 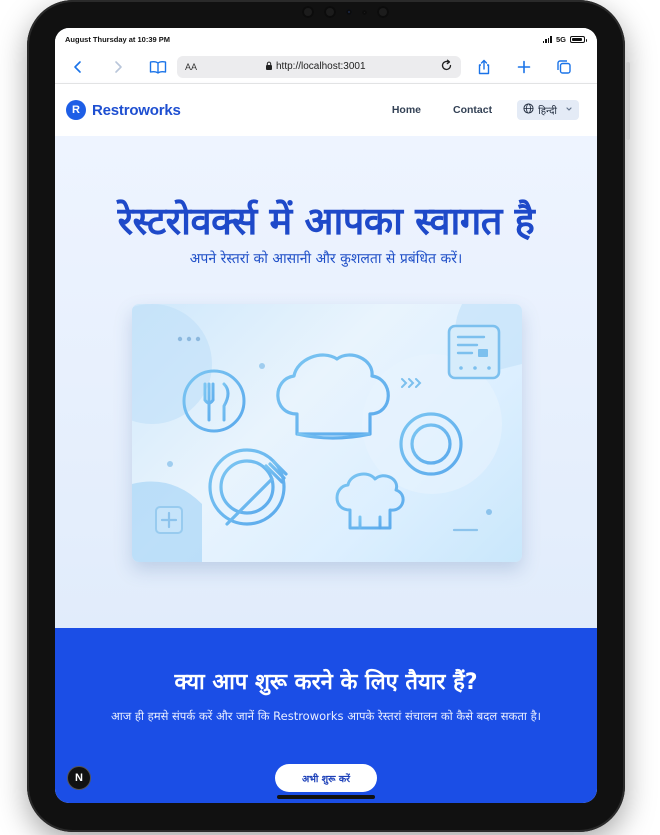 I want to click on dots-decoration, so click(x=189, y=339).